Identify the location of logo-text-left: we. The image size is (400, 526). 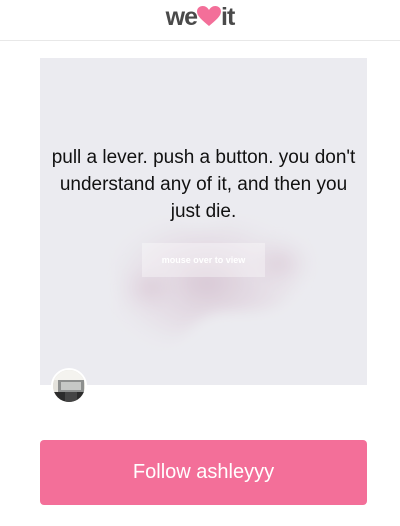
(181, 17).